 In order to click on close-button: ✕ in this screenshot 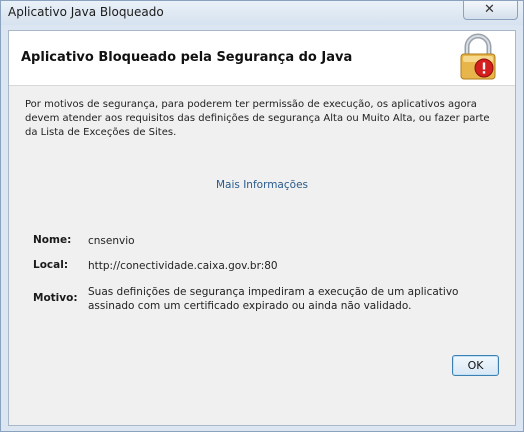, I will do `click(490, 10)`.